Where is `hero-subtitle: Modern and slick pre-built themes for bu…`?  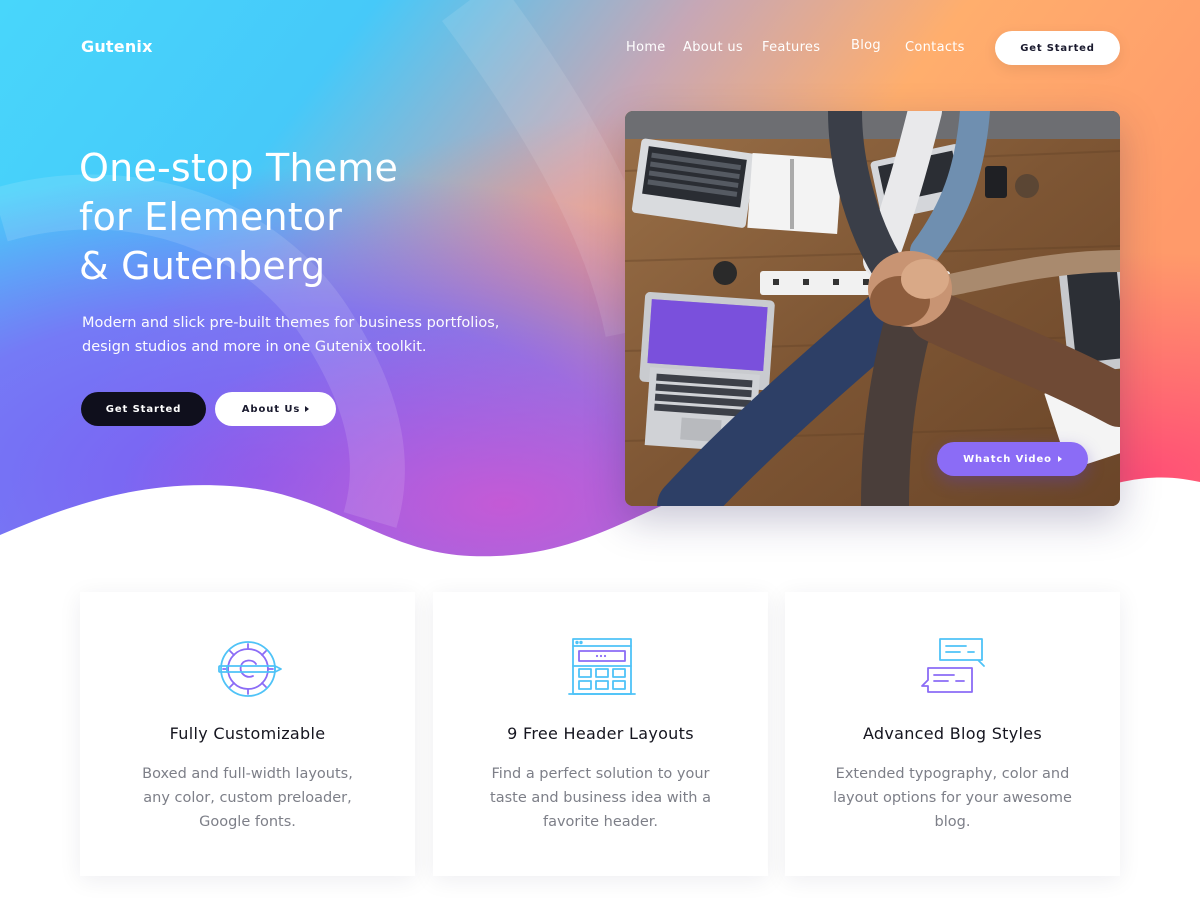
hero-subtitle: Modern and slick pre-built themes for bu… is located at coordinates (312, 335).